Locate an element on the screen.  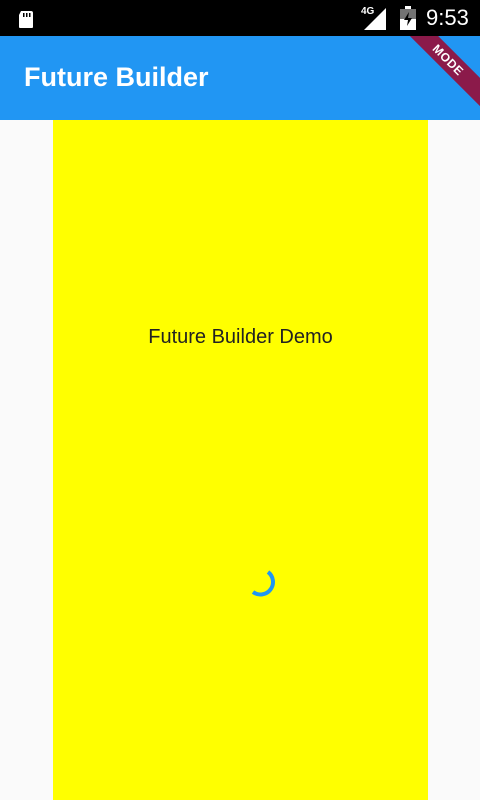
loading-spinner-icon is located at coordinates (263, 583).